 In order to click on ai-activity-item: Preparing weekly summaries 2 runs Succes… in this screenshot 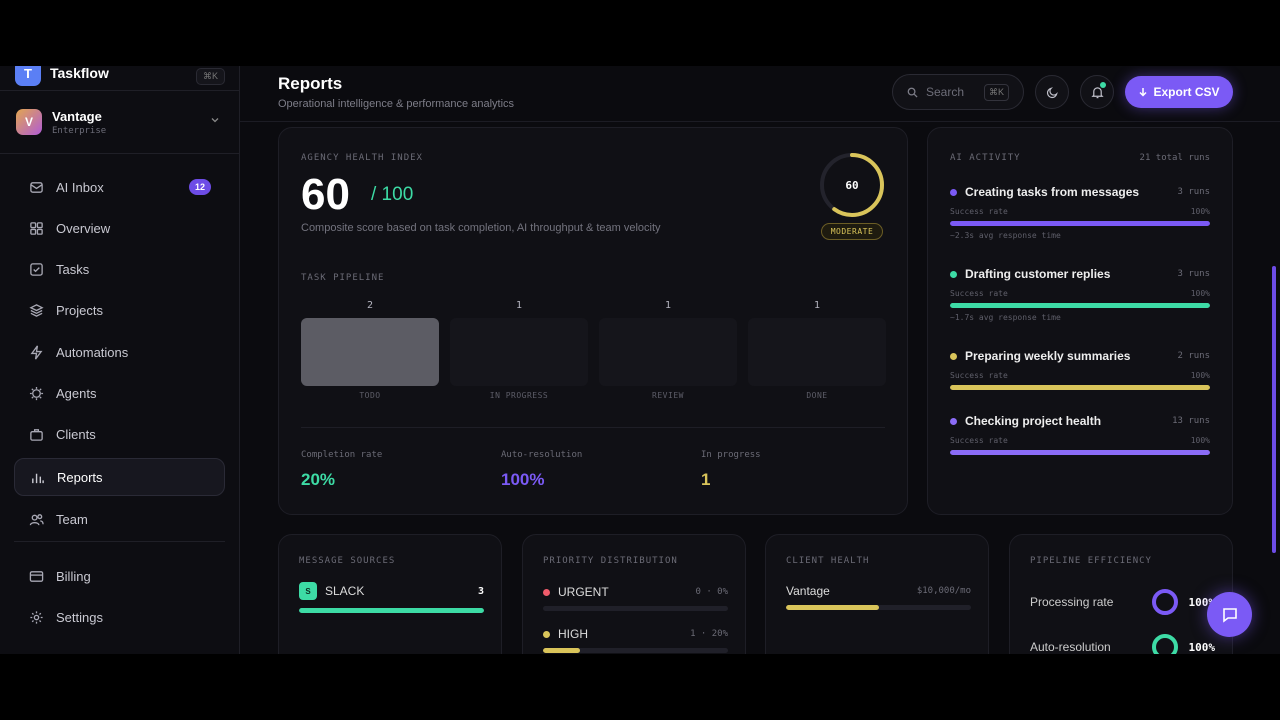, I will do `click(1080, 369)`.